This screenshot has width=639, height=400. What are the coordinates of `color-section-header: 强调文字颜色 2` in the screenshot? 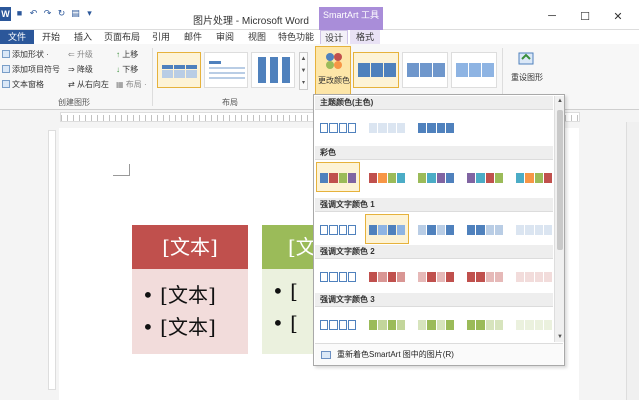 It's located at (434, 252).